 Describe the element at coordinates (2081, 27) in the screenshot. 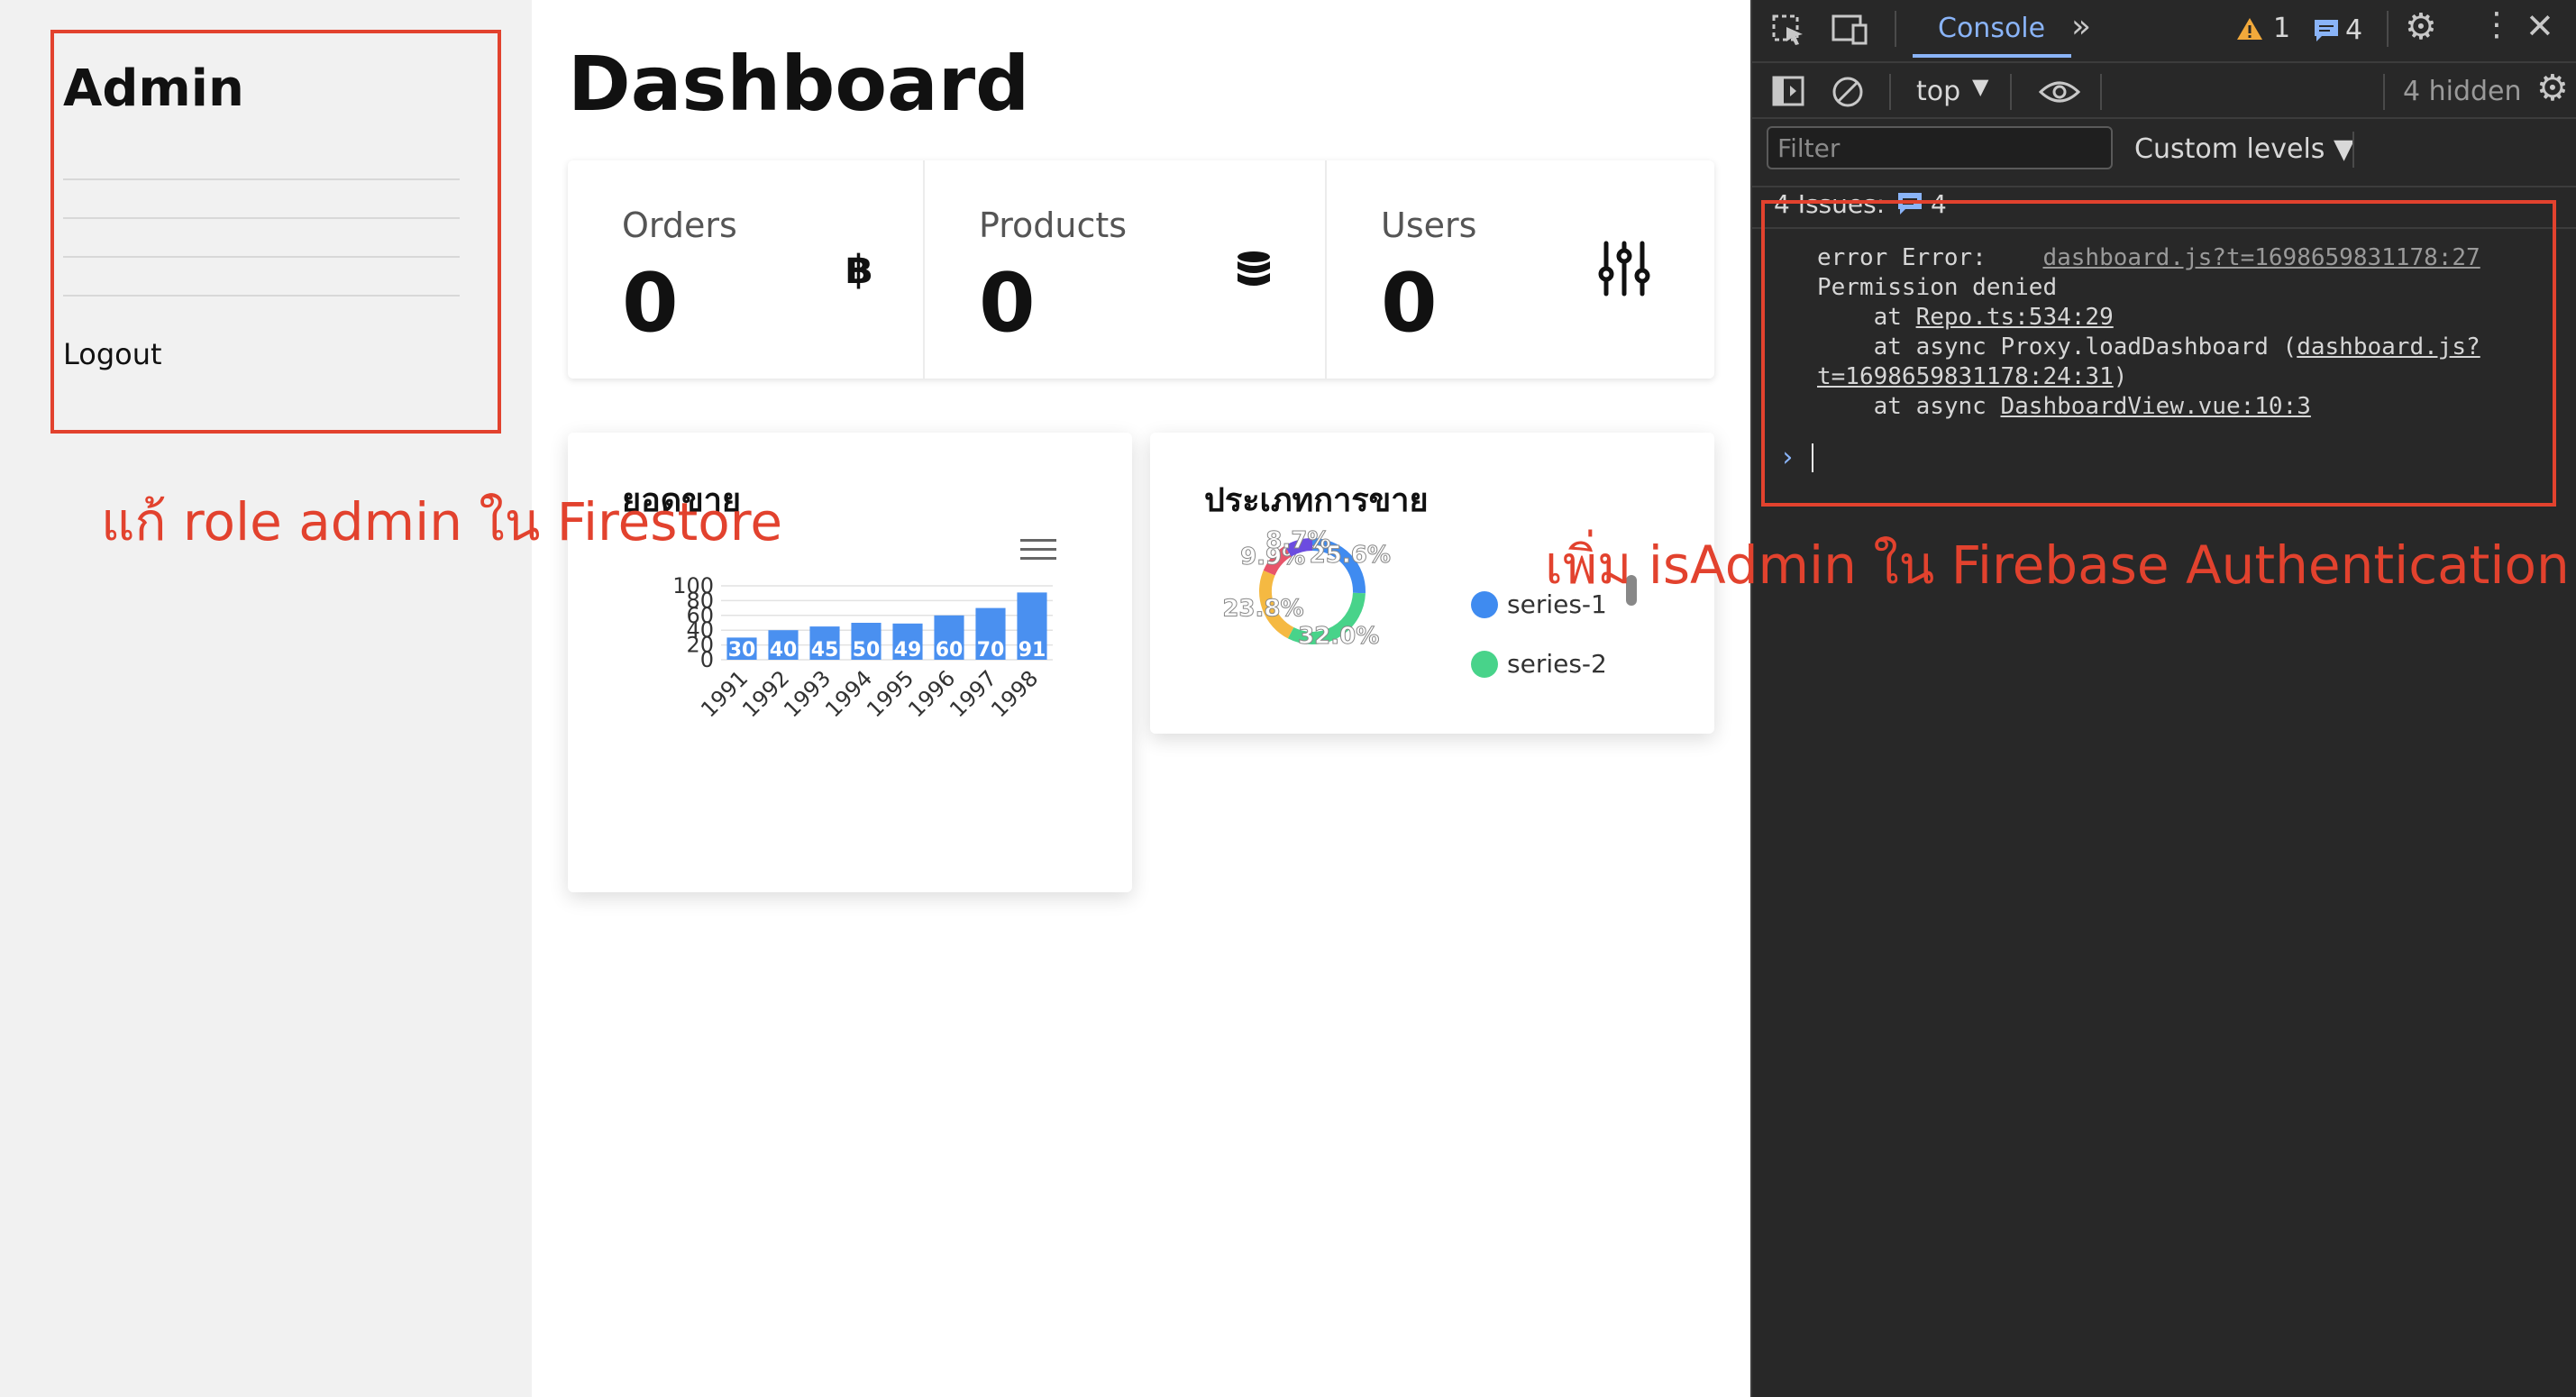

I see `more-tabs-icon: »` at that location.